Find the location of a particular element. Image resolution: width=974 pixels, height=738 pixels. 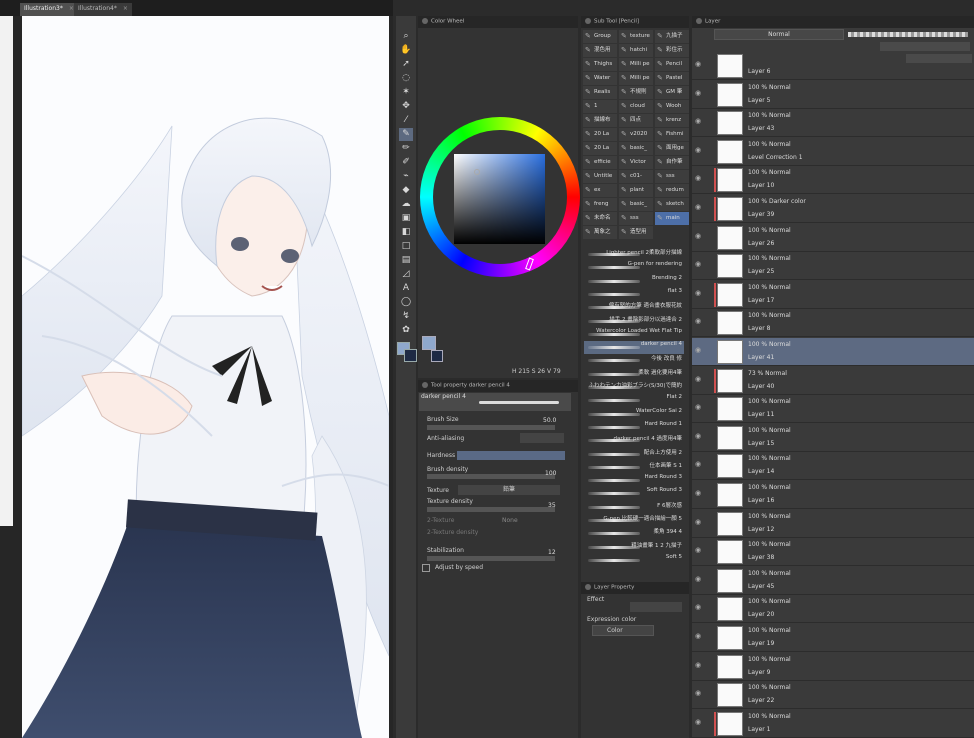

sub-tool-group-item: Water is located at coordinates (600, 78).